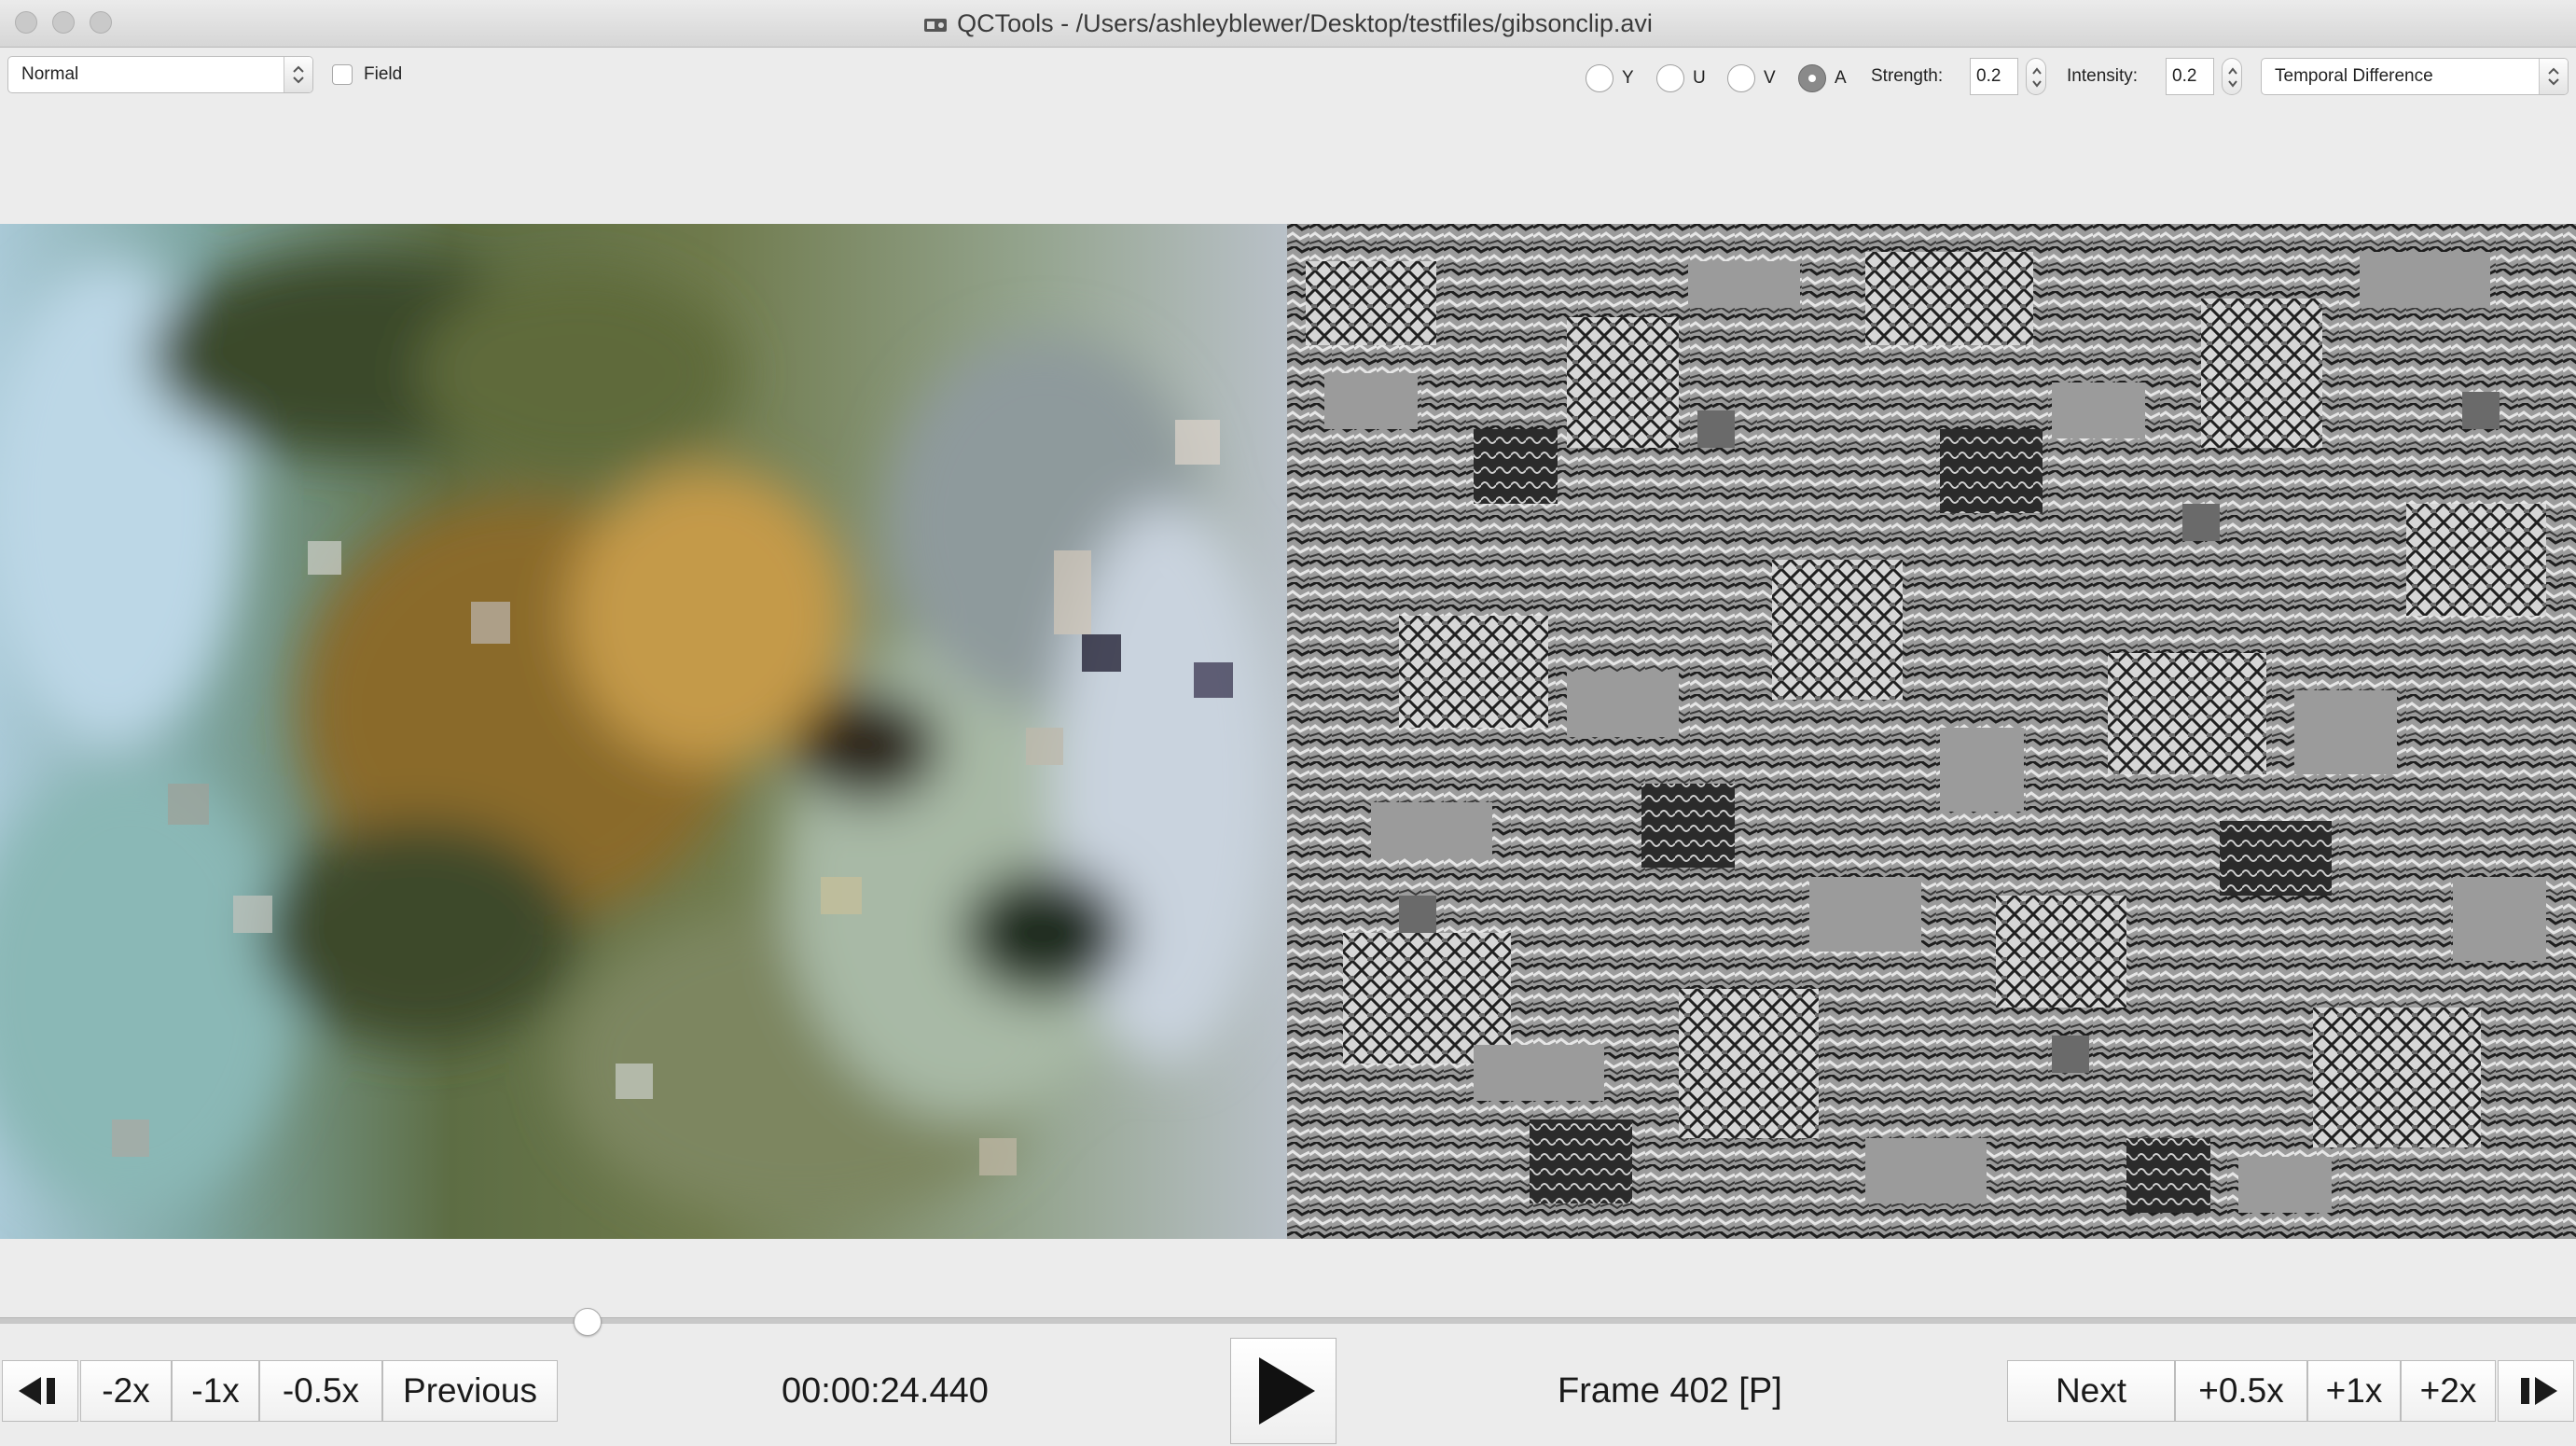 The width and height of the screenshot is (2576, 1446). Describe the element at coordinates (1628, 78) in the screenshot. I see `plane-label-y: Y` at that location.